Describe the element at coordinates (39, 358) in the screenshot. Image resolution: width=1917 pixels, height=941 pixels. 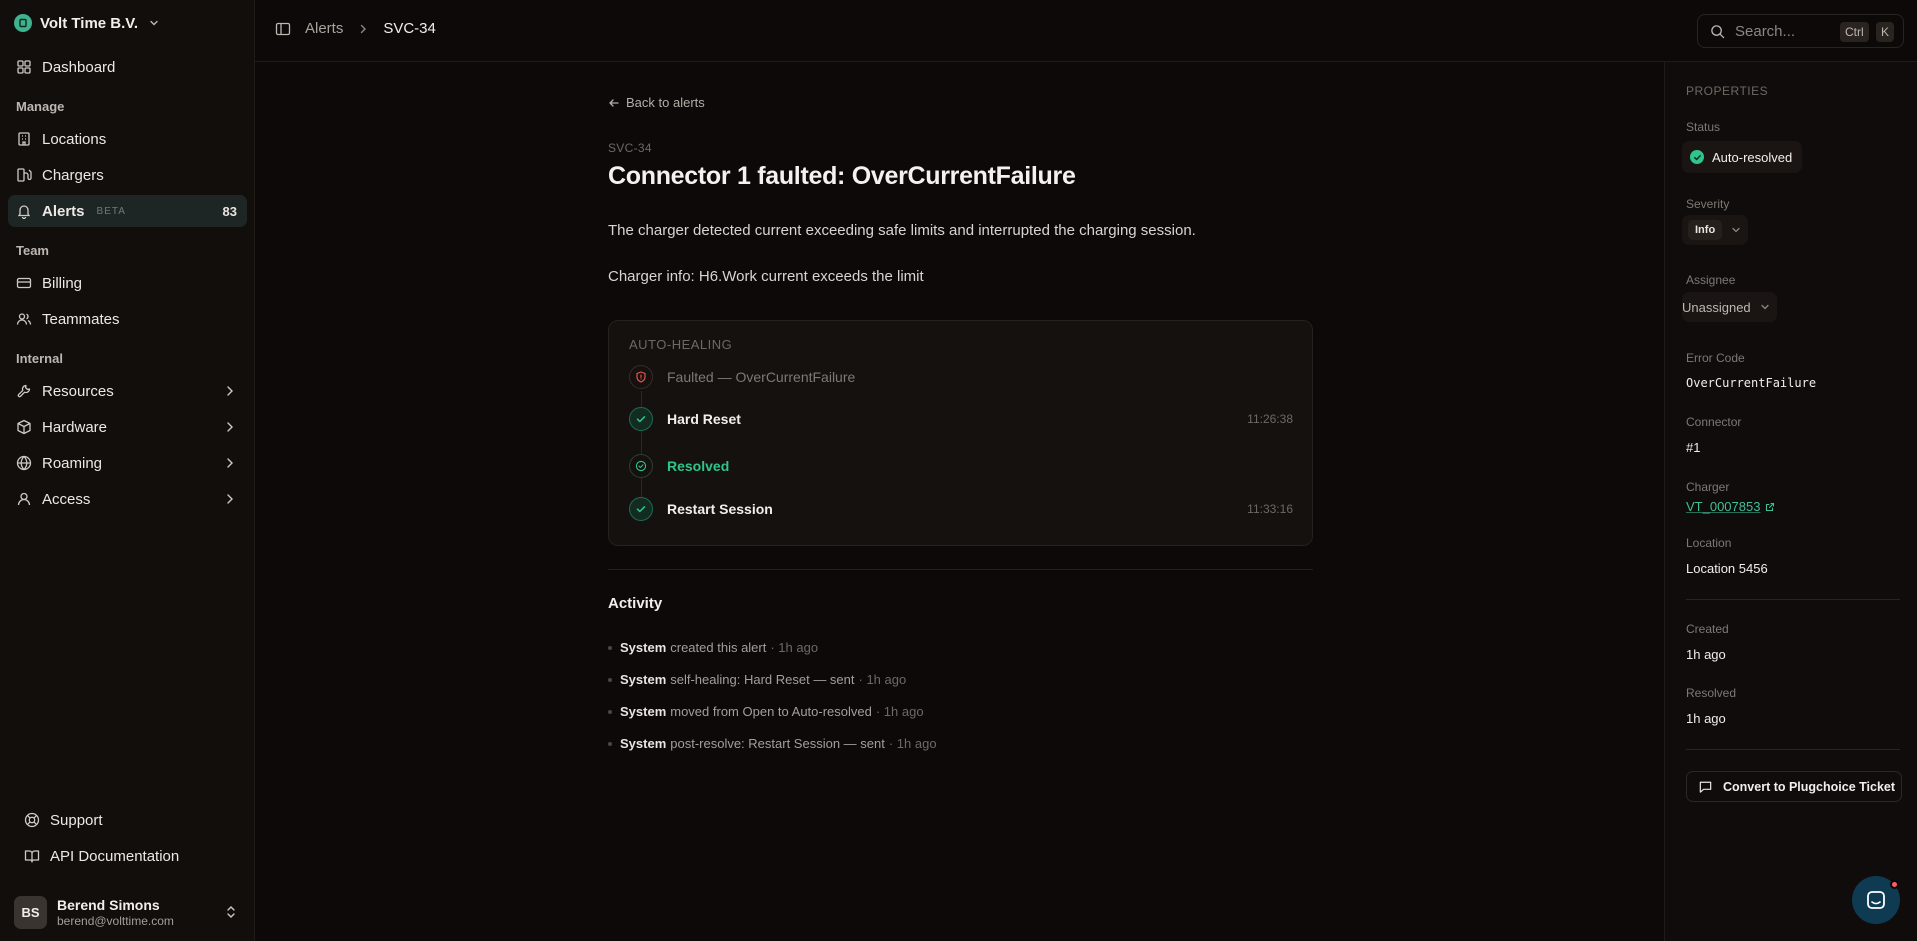
I see `section-label-internal: Internal` at that location.